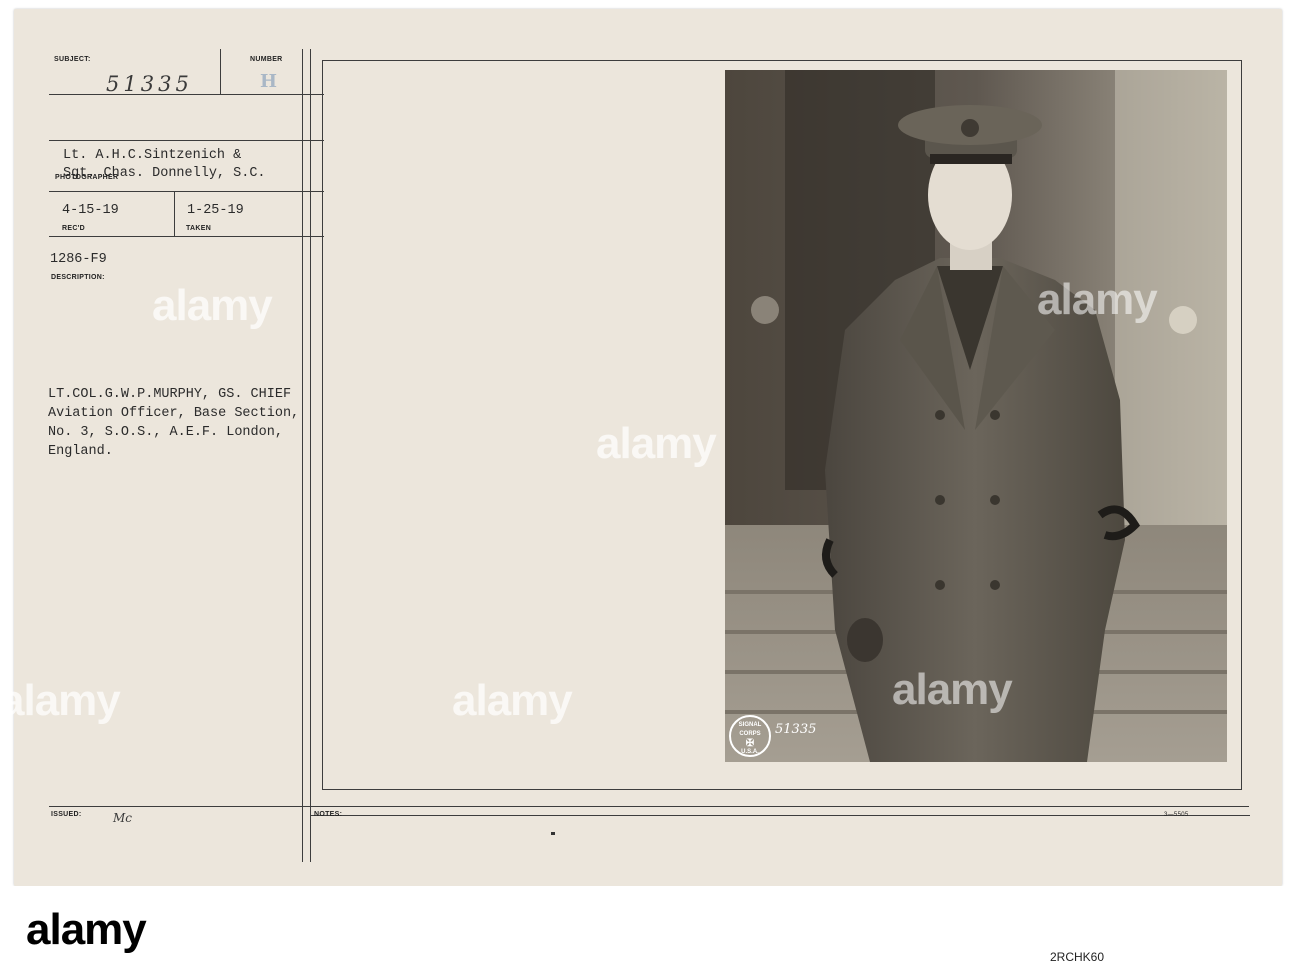  Describe the element at coordinates (78, 277) in the screenshot. I see `description-label: DESCRIPTION:` at that location.